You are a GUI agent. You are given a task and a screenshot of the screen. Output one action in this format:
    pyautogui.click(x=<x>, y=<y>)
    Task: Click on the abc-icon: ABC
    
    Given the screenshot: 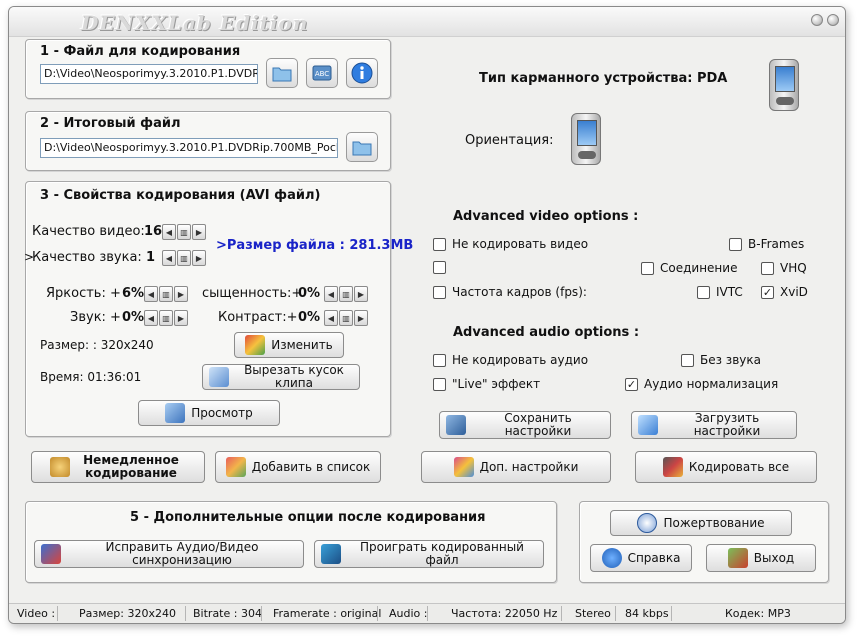 What is the action you would take?
    pyautogui.click(x=322, y=73)
    